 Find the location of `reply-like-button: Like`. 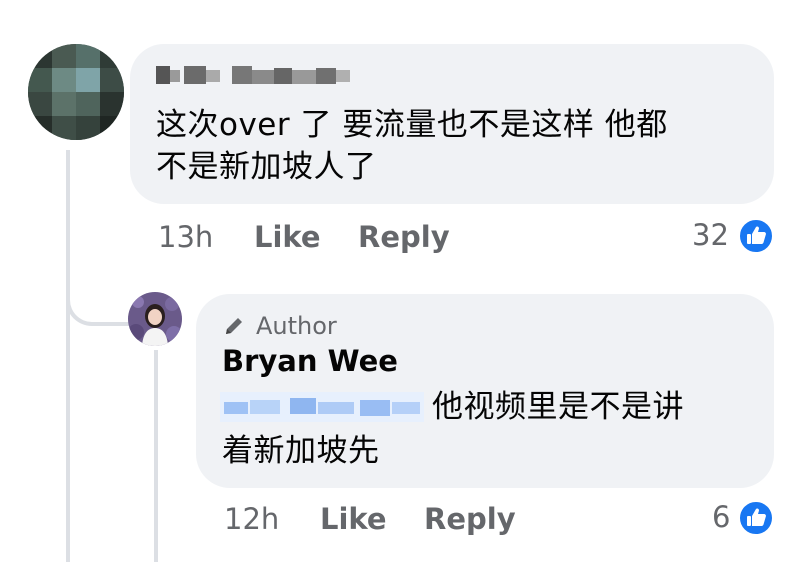

reply-like-button: Like is located at coordinates (353, 519).